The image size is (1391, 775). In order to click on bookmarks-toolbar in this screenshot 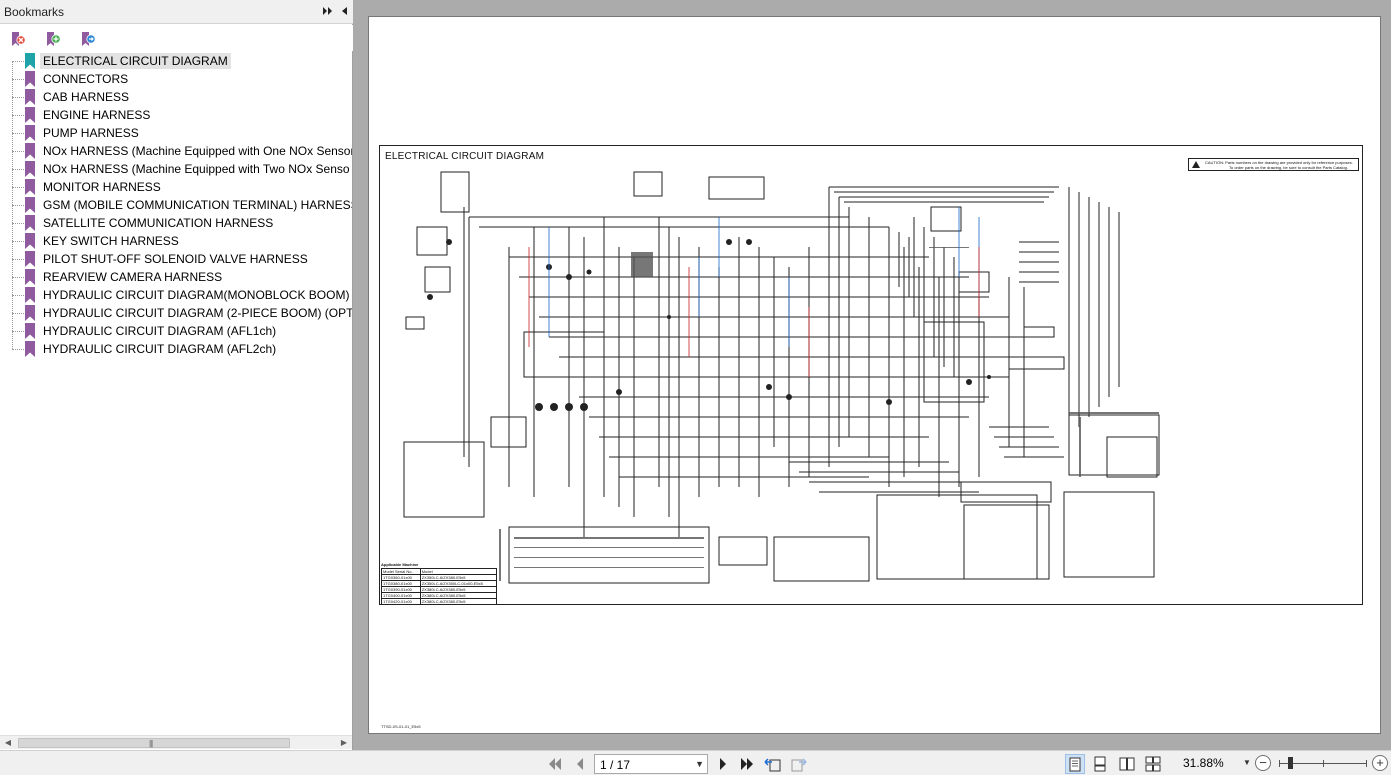, I will do `click(176, 38)`.